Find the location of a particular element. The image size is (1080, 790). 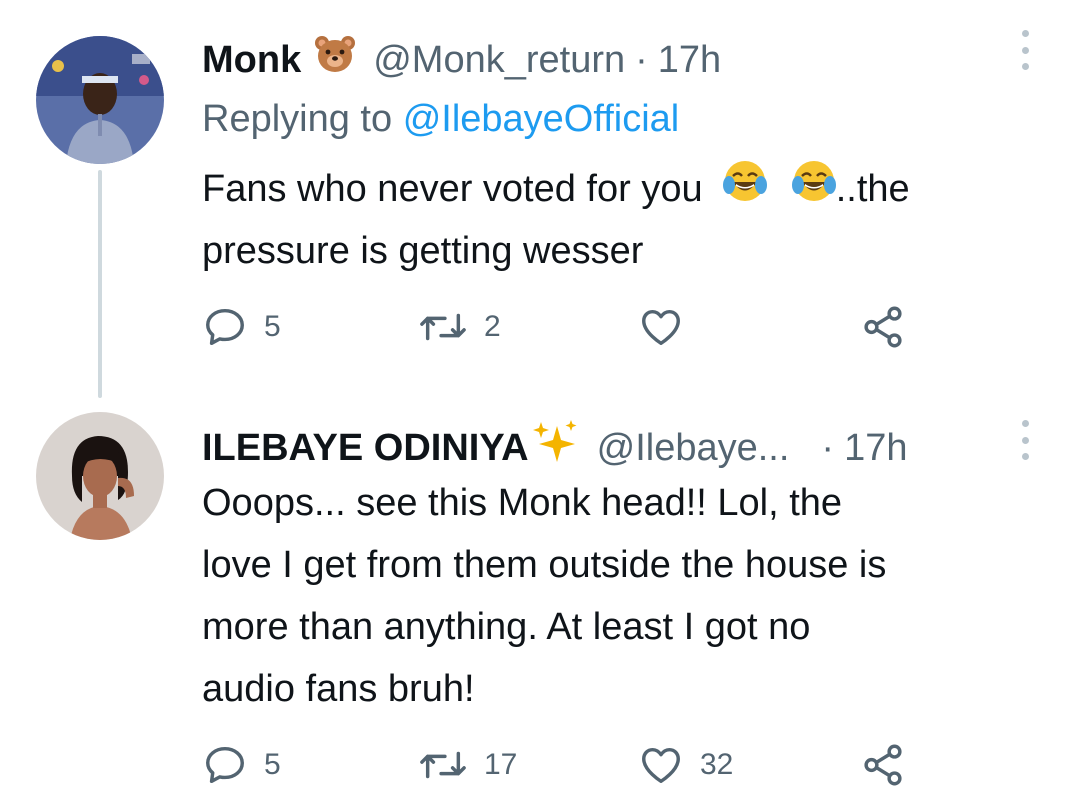

like-button is located at coordinates (669, 327).